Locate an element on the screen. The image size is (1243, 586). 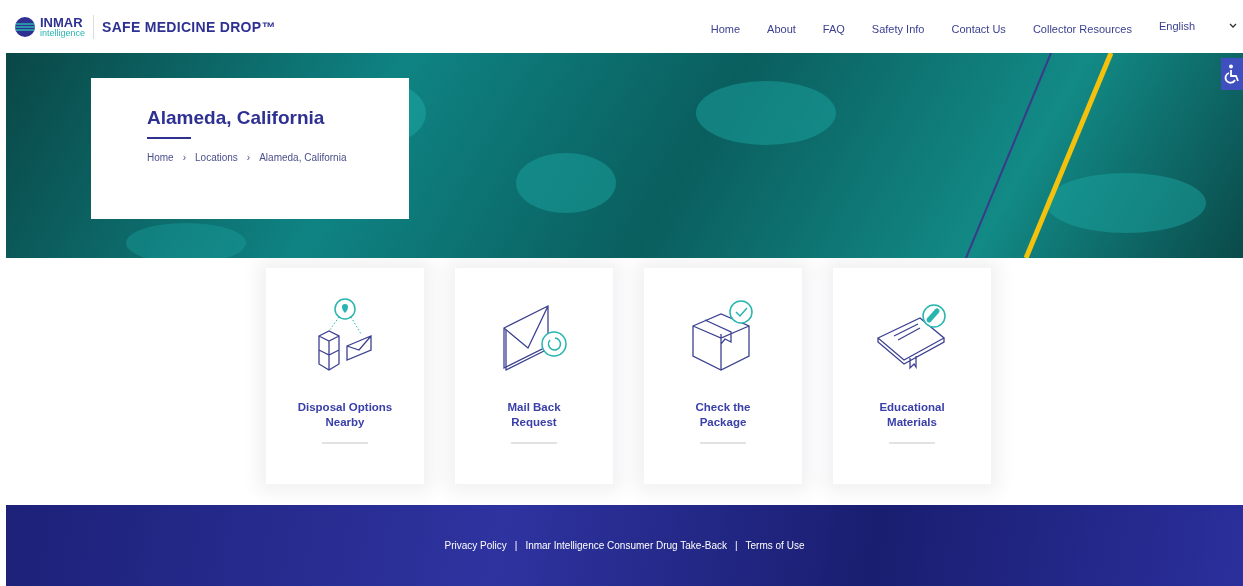
nav-link: About is located at coordinates (781, 28).